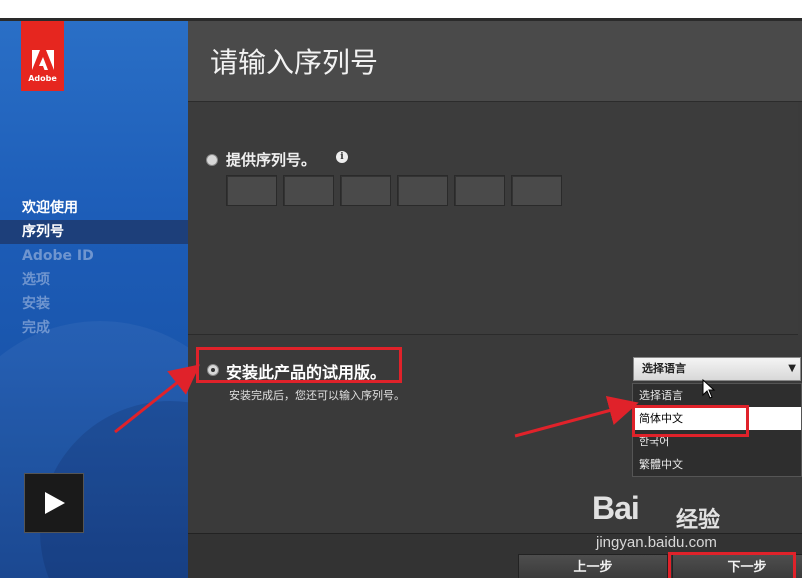  I want to click on highlight-box-trial, so click(299, 365).